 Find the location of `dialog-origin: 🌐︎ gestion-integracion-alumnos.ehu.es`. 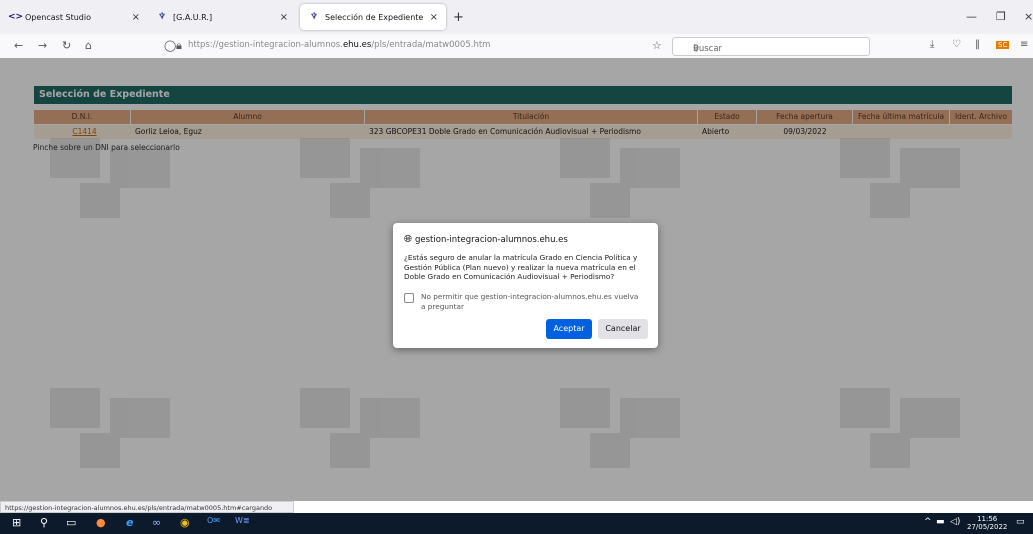

dialog-origin: 🌐︎ gestion-integracion-alumnos.ehu.es is located at coordinates (486, 239).